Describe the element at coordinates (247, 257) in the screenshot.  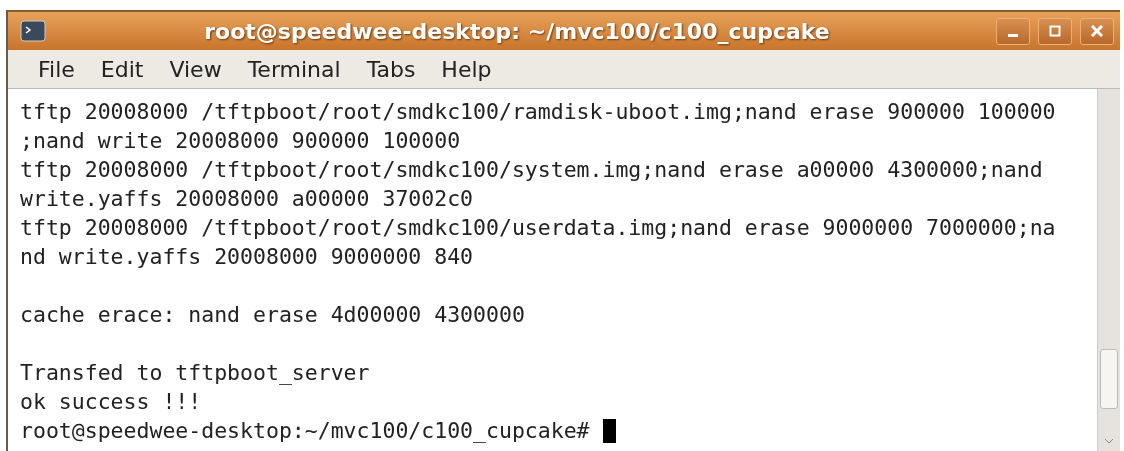
I see `terminal-line: nd write.yaffs 20008000 9000000 840` at that location.